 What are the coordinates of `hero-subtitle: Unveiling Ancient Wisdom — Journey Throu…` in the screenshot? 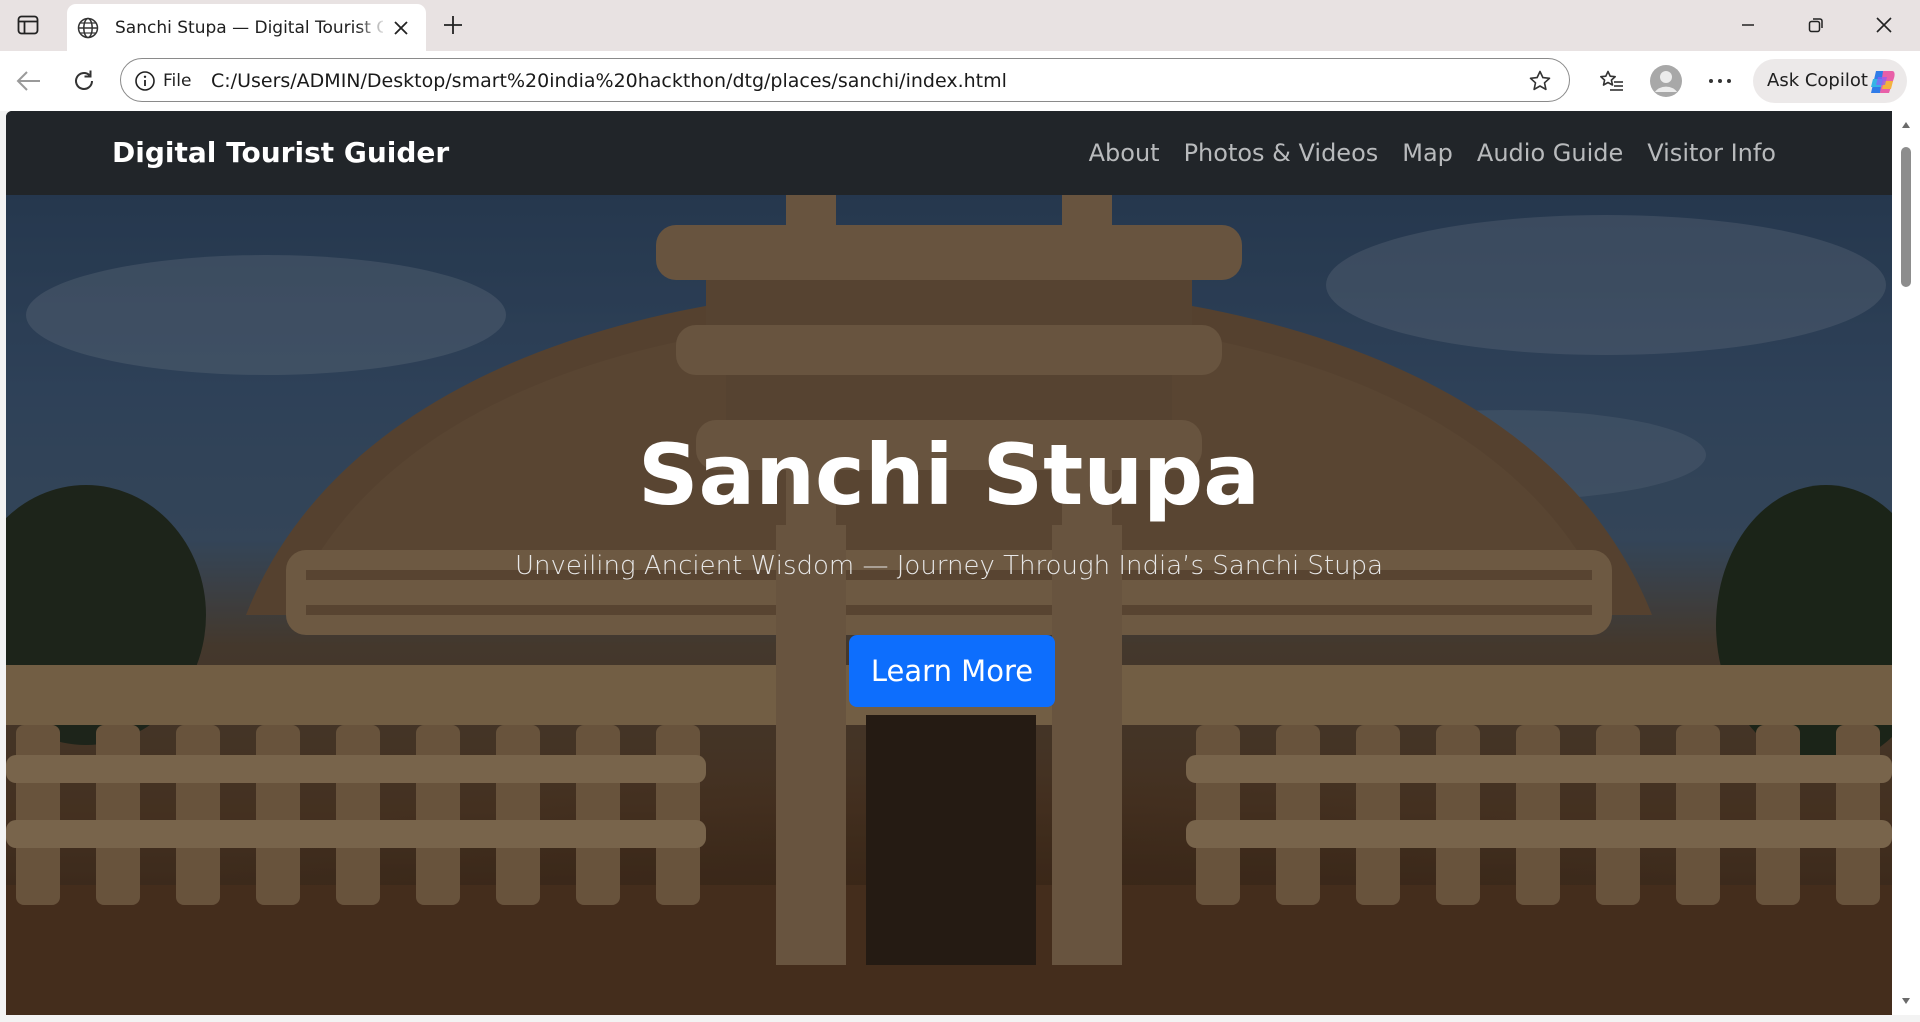 It's located at (949, 566).